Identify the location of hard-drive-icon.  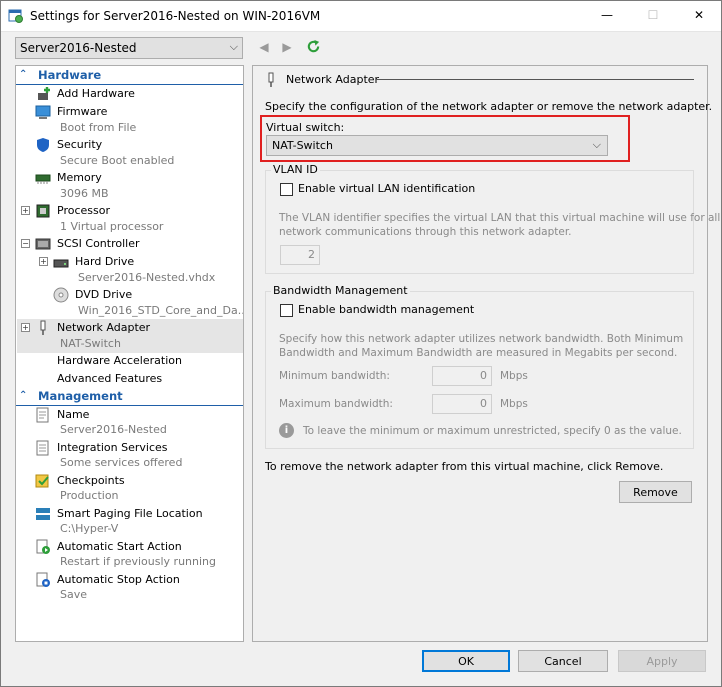
(61, 263).